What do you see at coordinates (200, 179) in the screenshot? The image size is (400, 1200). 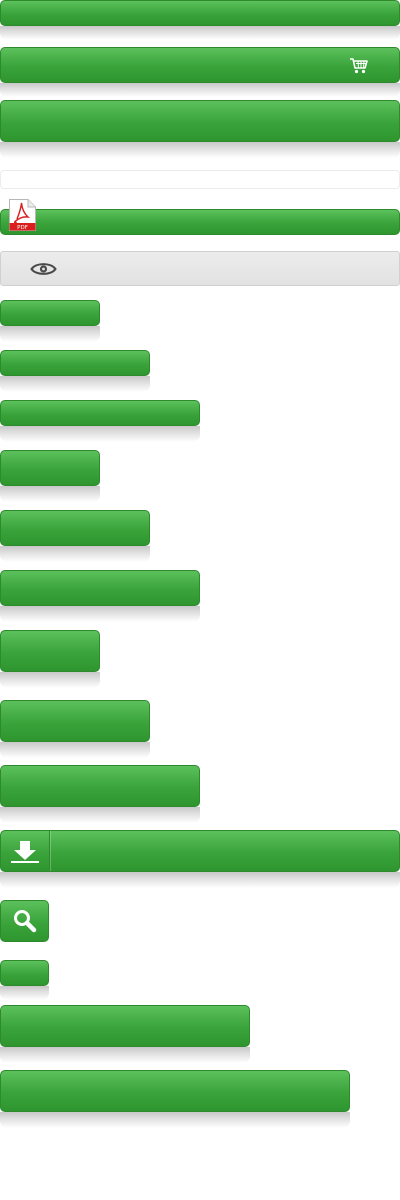 I see `empty-input-bar` at bounding box center [200, 179].